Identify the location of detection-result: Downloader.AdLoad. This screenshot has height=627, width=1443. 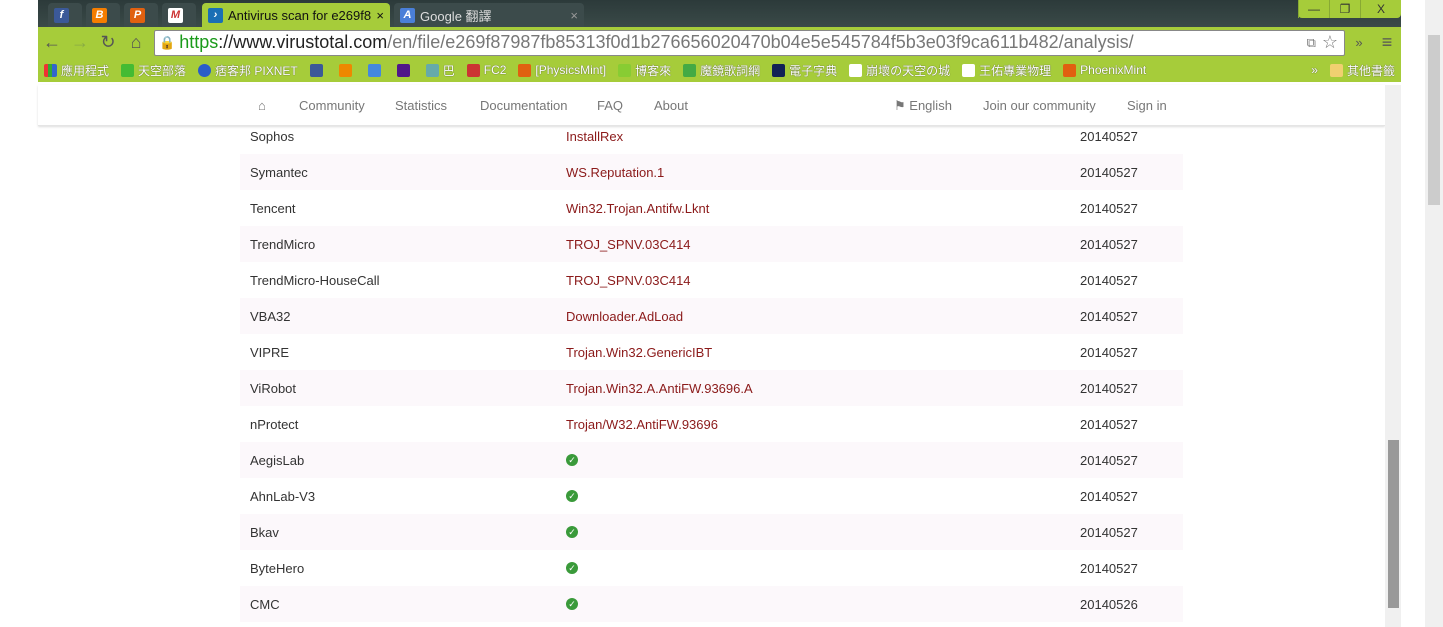
(625, 316).